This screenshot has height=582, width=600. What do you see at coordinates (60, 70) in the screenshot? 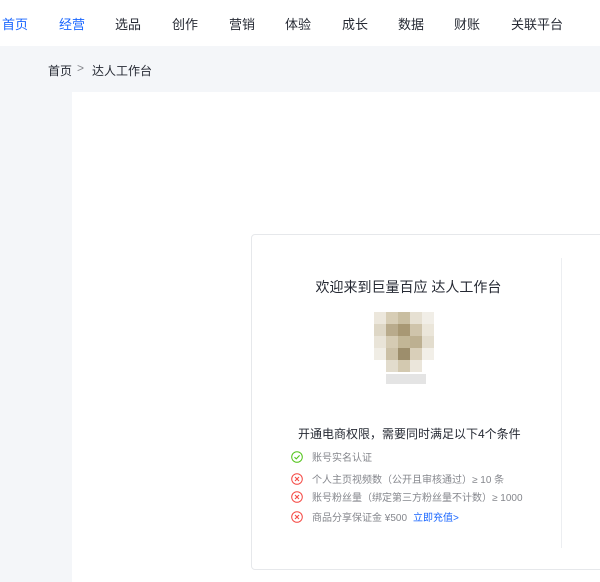
I see `breadcrumb-home: 首页` at bounding box center [60, 70].